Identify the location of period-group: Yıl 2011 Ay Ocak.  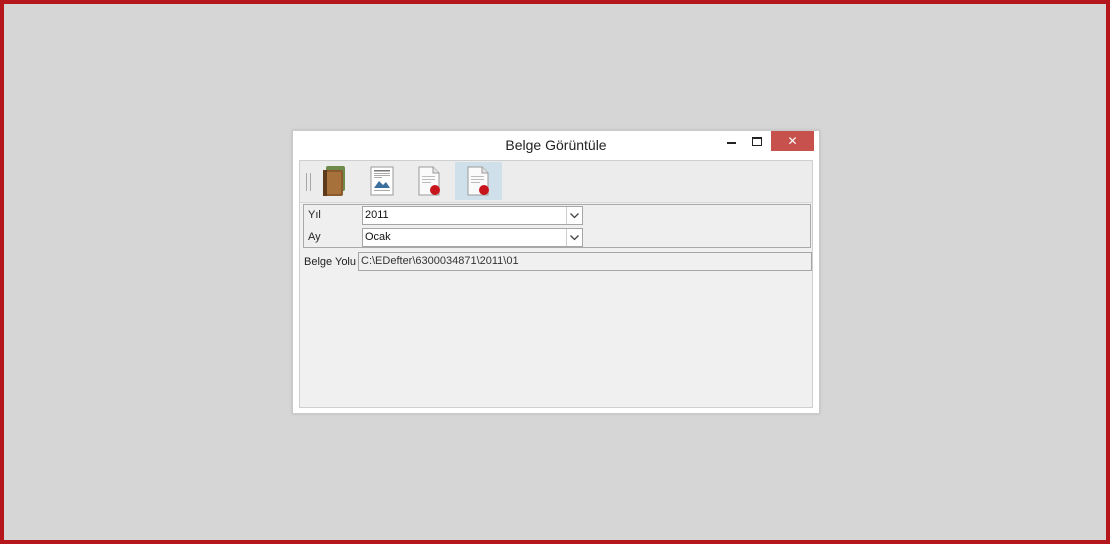
(557, 226).